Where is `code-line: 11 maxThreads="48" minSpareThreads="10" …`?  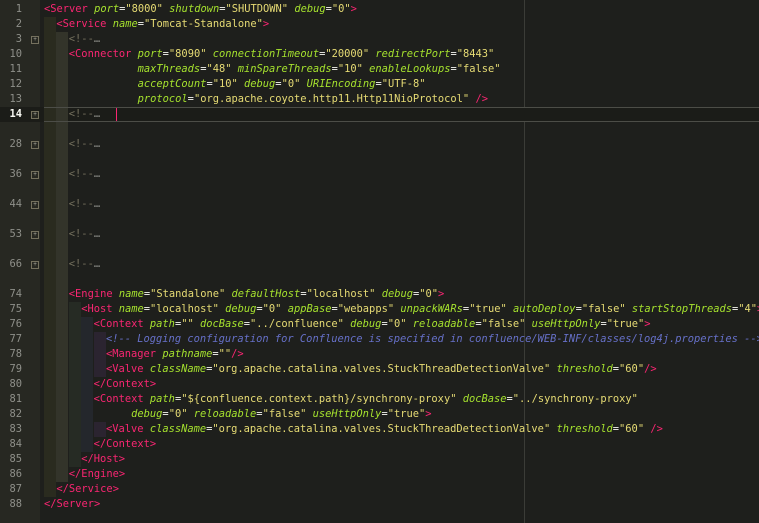 code-line: 11 maxThreads="48" minSpareThreads="10" … is located at coordinates (379, 69).